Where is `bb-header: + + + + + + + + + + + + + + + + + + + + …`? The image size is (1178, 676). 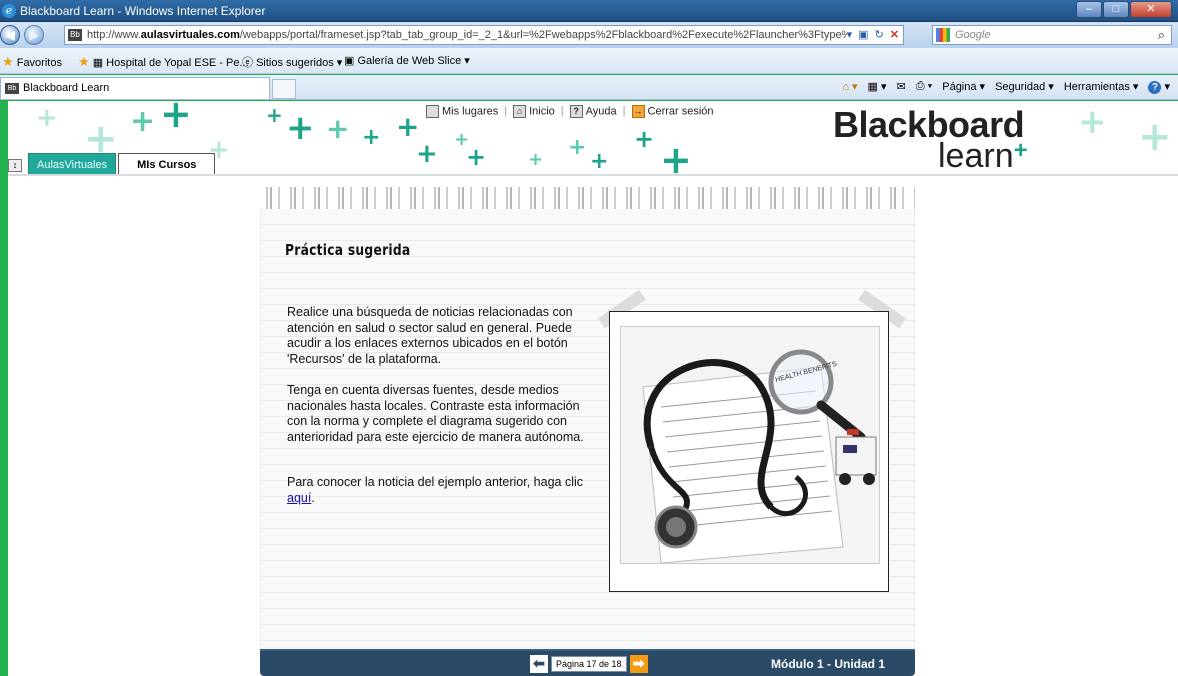 bb-header: + + + + + + + + + + + + + + + + + + + + … is located at coordinates (593, 138).